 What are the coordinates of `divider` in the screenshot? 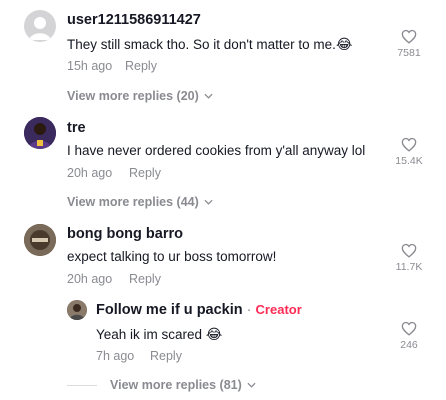 It's located at (82, 385).